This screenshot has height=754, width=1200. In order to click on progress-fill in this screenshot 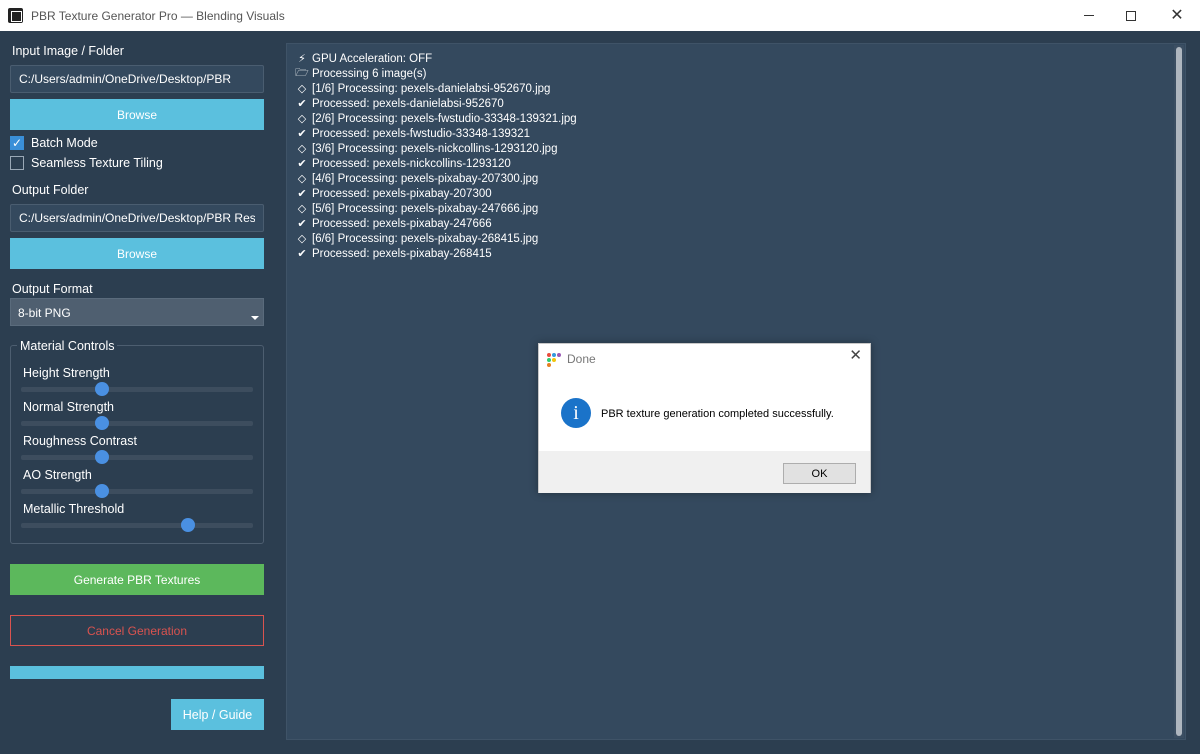, I will do `click(137, 672)`.